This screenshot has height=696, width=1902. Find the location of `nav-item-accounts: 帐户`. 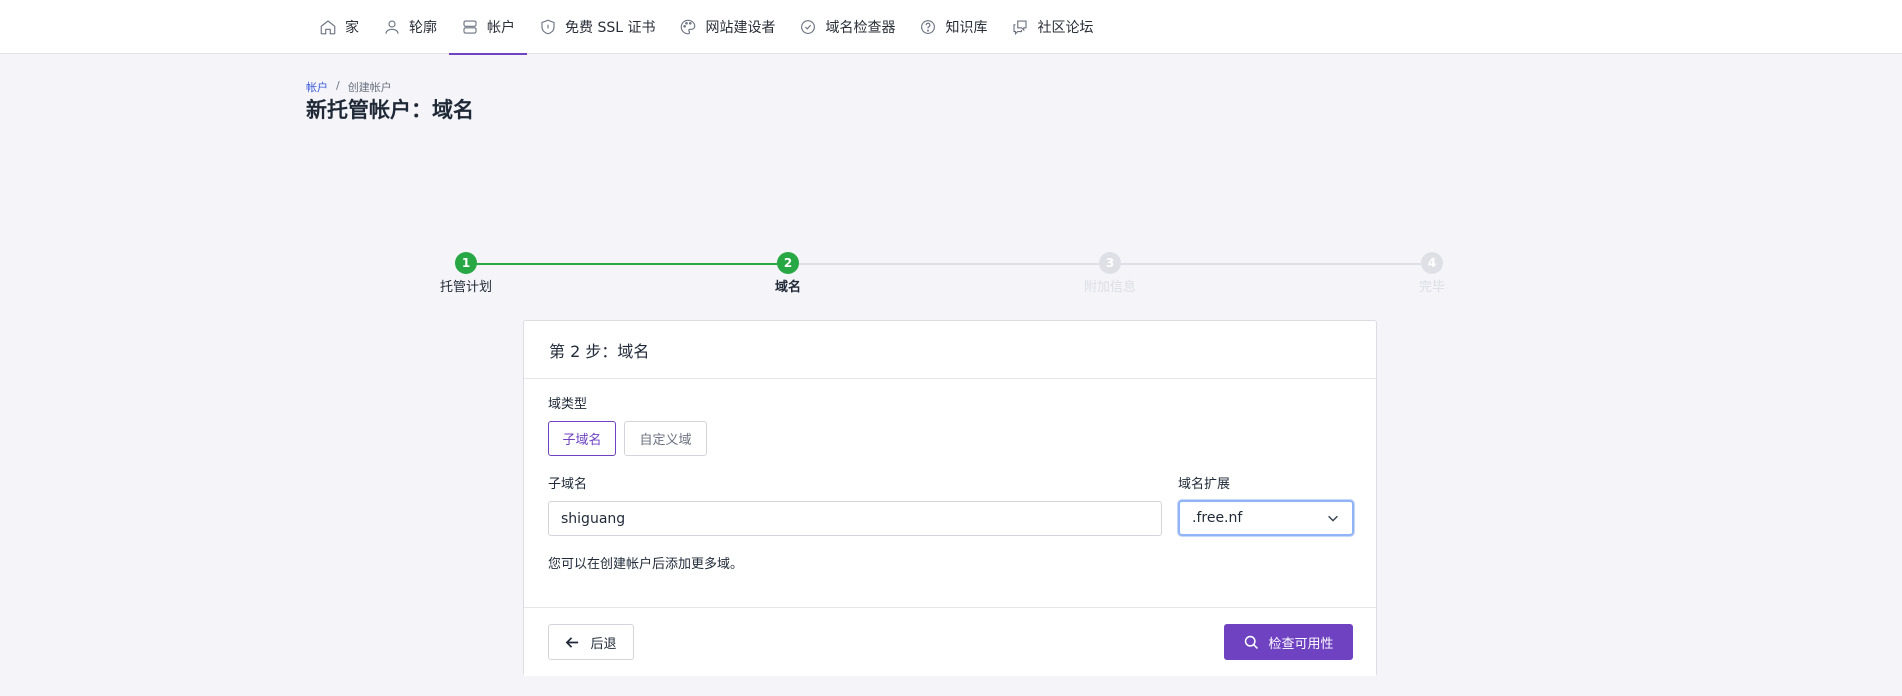

nav-item-accounts: 帐户 is located at coordinates (488, 27).